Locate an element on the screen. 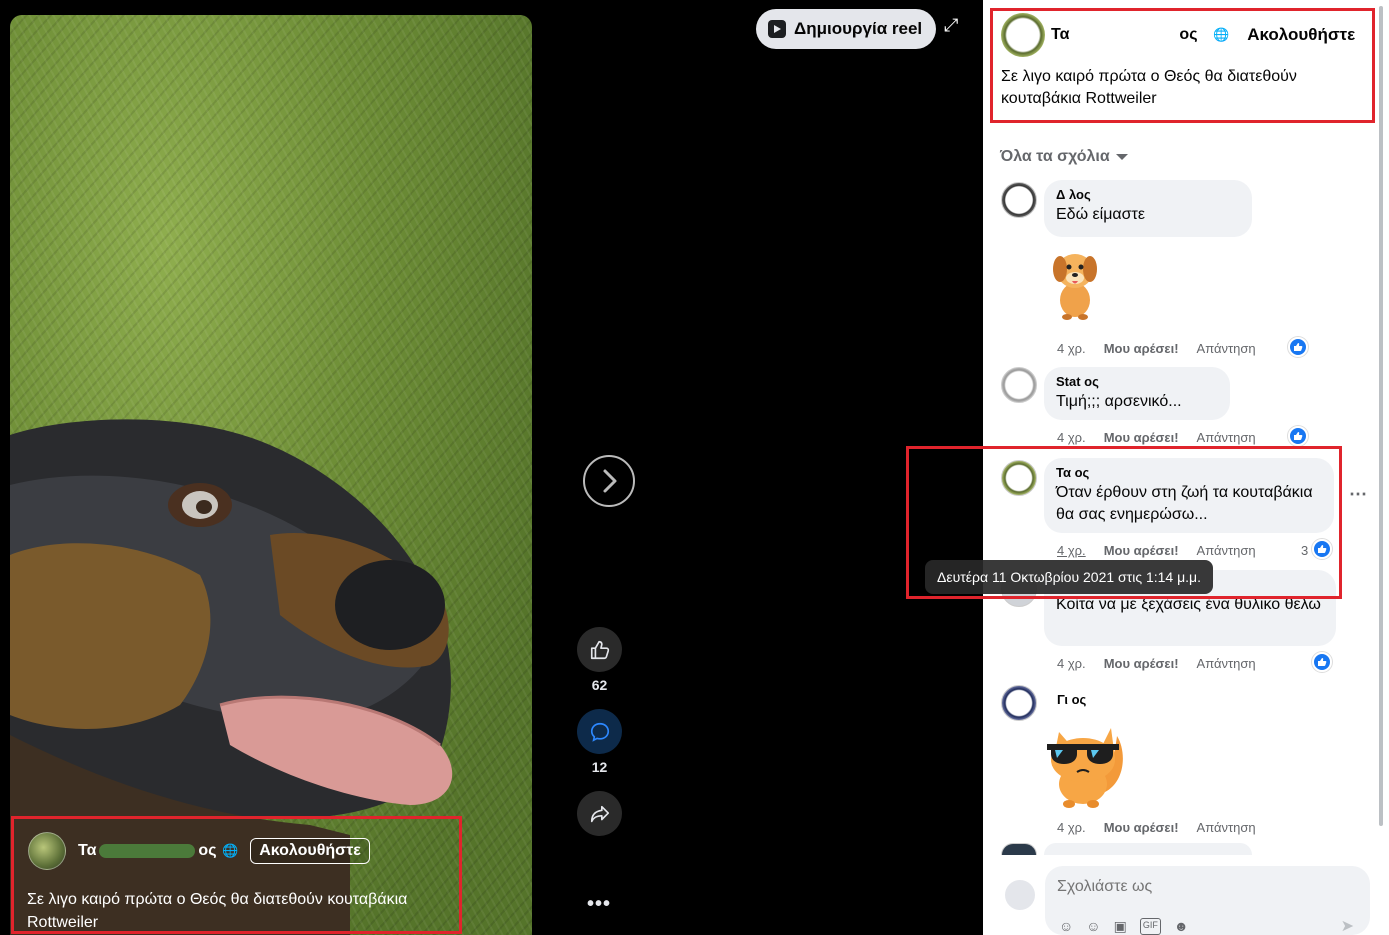 Image resolution: width=1389 pixels, height=935 pixels. caret-down-icon is located at coordinates (1121, 156).